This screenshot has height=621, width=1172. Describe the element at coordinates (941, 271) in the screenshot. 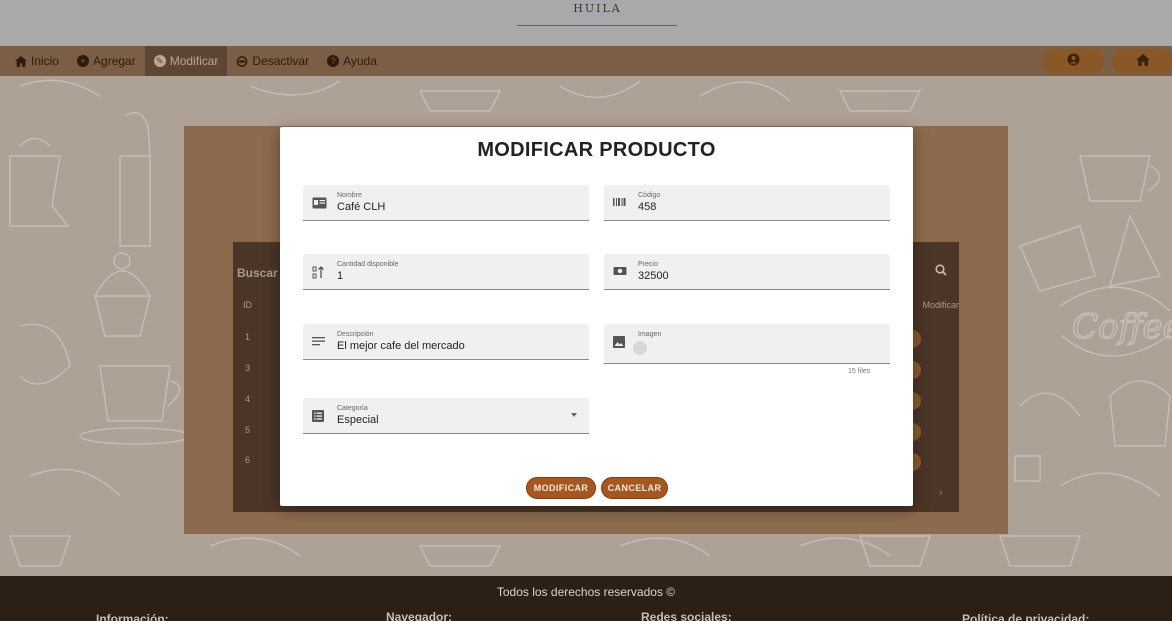

I see `search-icon` at that location.